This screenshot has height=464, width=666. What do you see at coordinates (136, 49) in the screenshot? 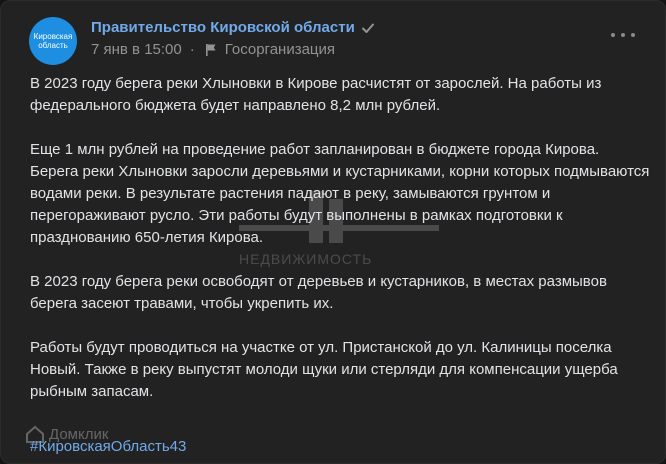
I see `post-date: 7 янв в 15:00` at bounding box center [136, 49].